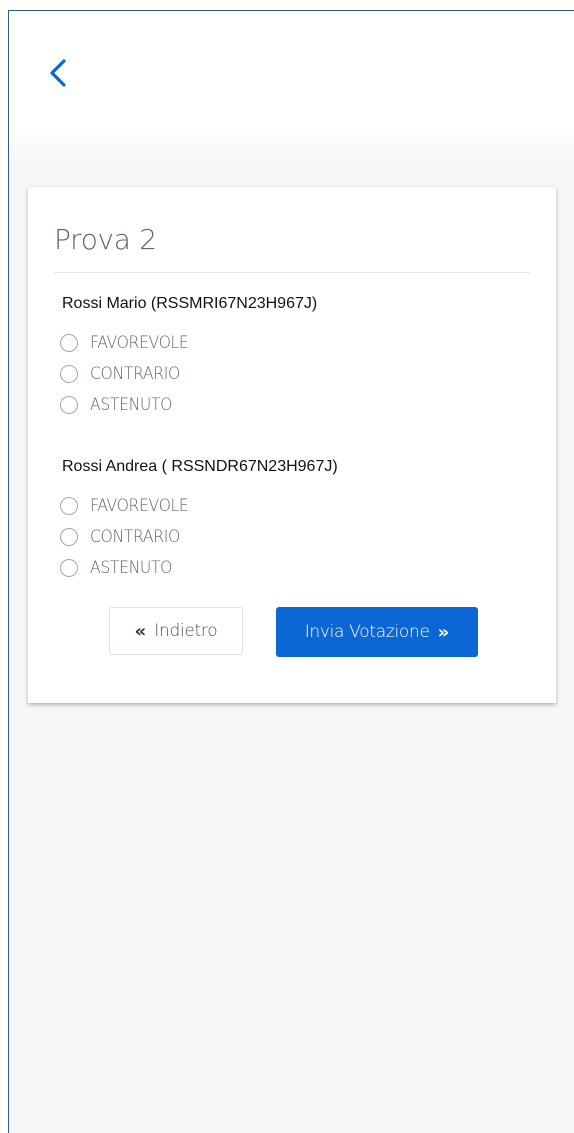  Describe the element at coordinates (105, 239) in the screenshot. I see `card-title: Prova 2` at that location.